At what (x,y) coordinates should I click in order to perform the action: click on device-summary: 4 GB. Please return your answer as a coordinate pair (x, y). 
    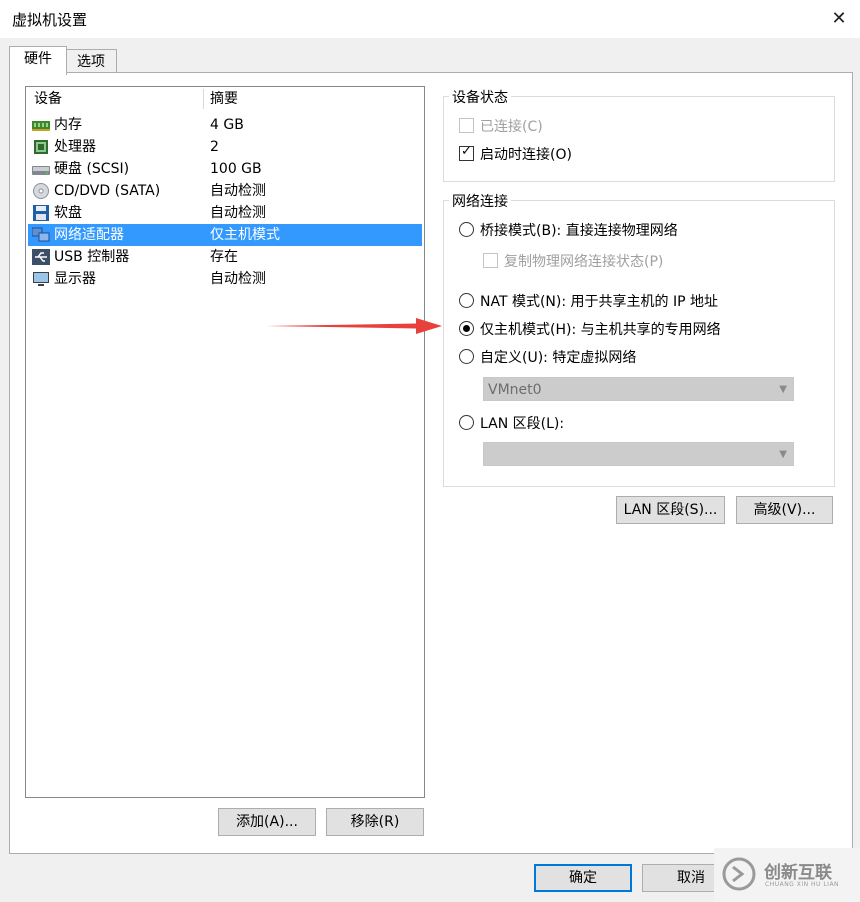
    Looking at the image, I should click on (227, 125).